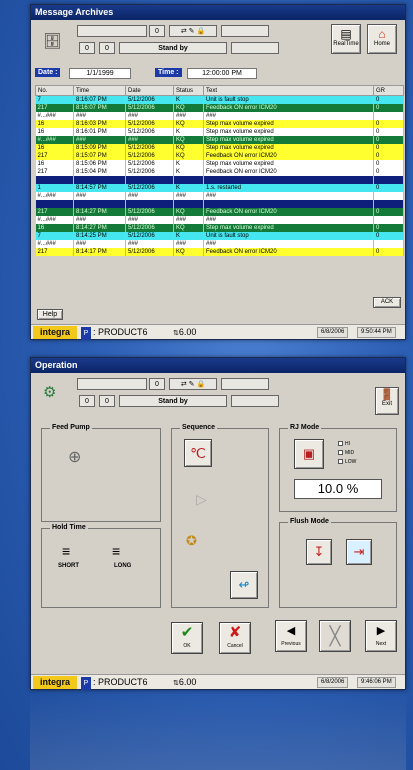 The height and width of the screenshot is (770, 413). What do you see at coordinates (116, 551) in the screenshot?
I see `coil-long-icon: ≡` at bounding box center [116, 551].